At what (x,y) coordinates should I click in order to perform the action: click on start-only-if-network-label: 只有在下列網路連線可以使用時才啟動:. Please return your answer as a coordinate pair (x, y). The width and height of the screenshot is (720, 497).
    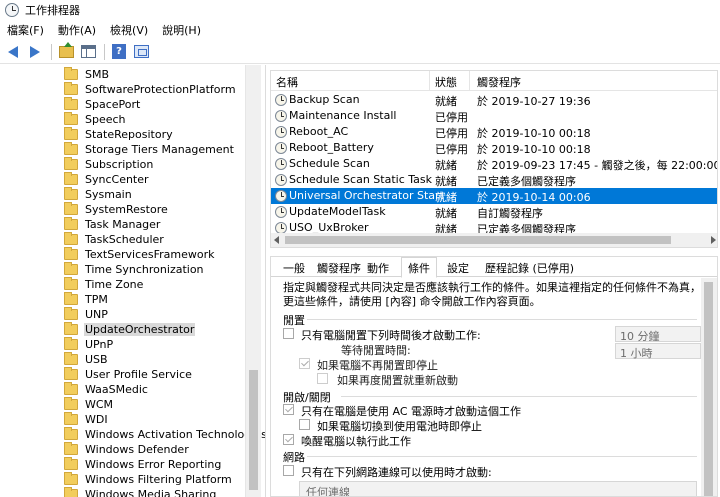
    Looking at the image, I should click on (396, 472).